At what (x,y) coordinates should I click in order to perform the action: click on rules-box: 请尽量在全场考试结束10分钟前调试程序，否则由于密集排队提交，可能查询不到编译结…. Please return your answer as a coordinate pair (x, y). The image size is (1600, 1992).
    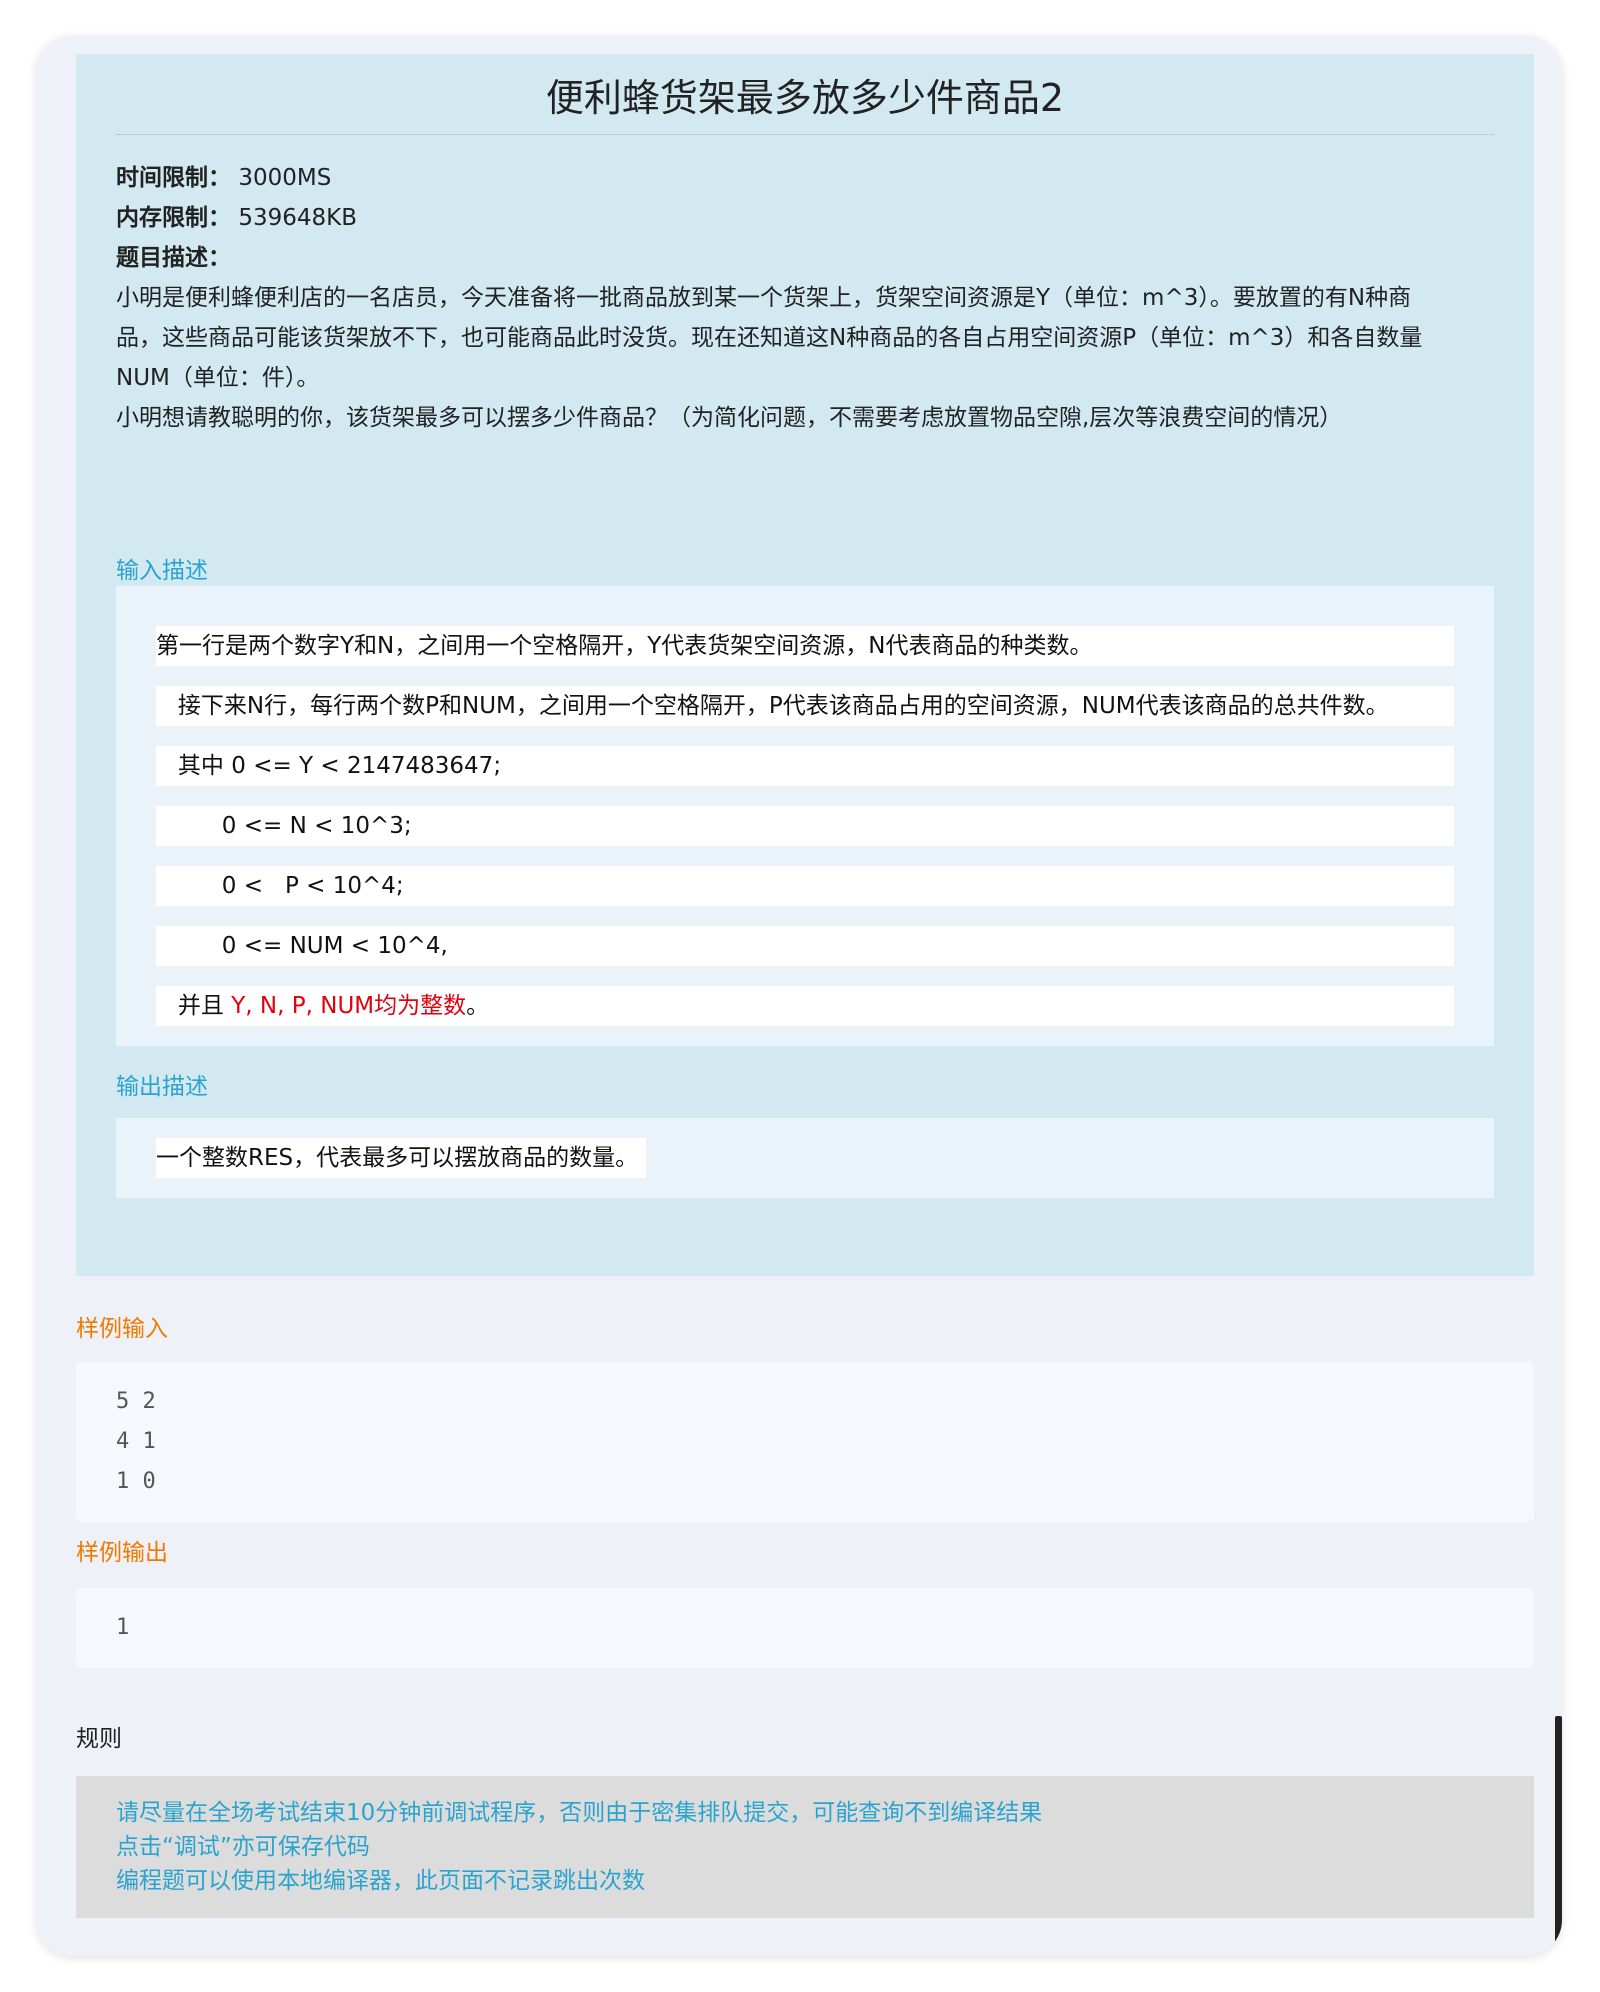
    Looking at the image, I should click on (805, 1847).